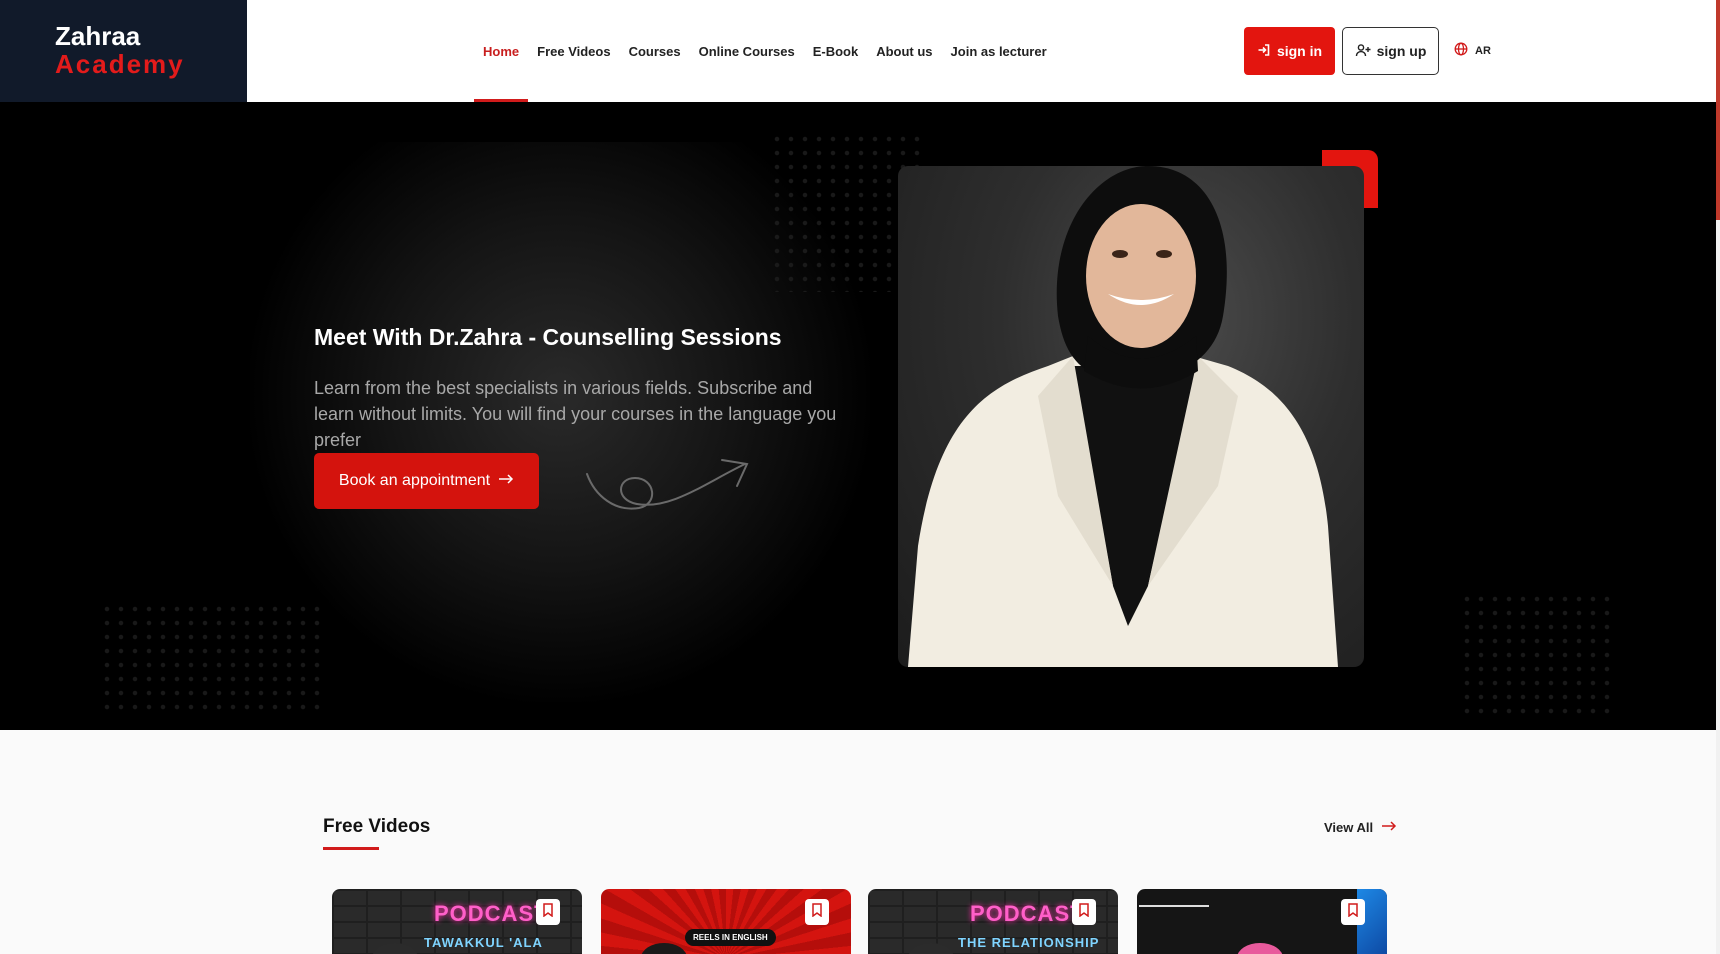 The image size is (1720, 954). Describe the element at coordinates (351, 848) in the screenshot. I see `section-title-underline` at that location.